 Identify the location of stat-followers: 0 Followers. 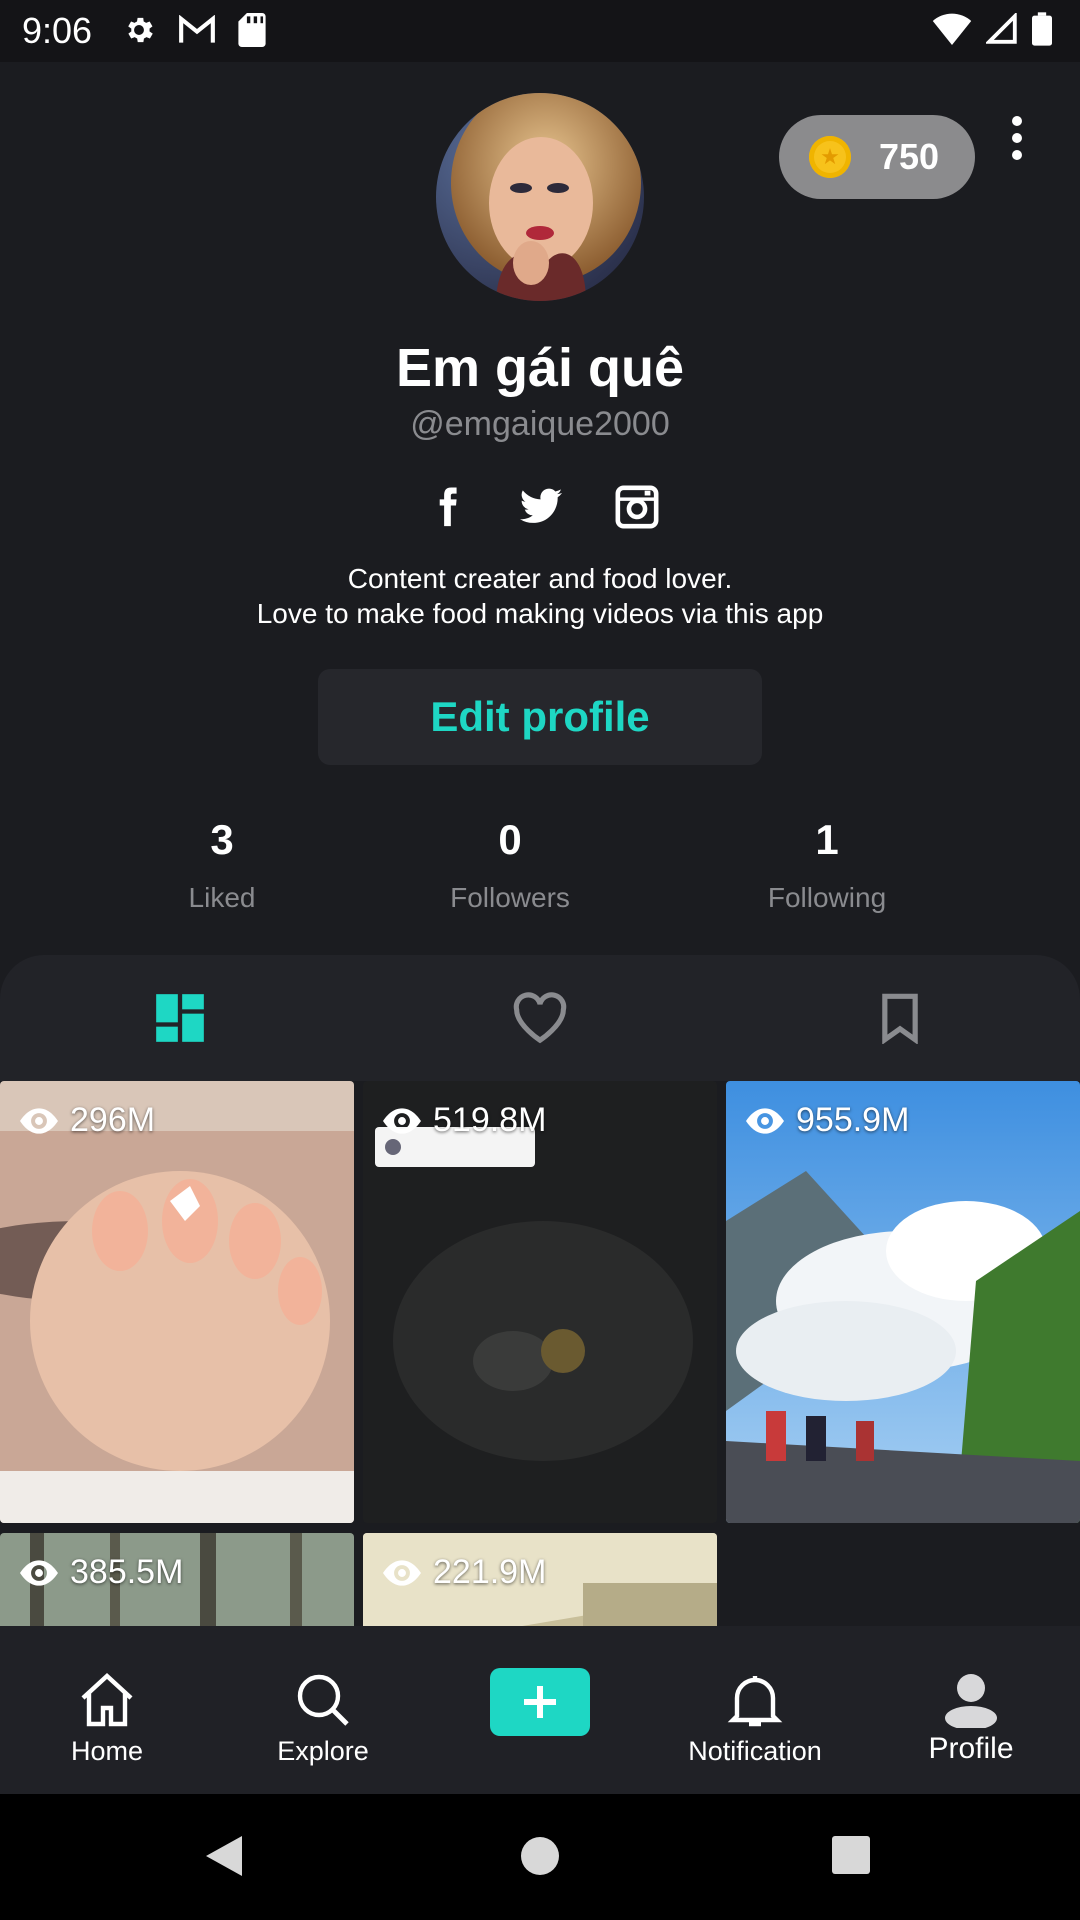
(510, 864).